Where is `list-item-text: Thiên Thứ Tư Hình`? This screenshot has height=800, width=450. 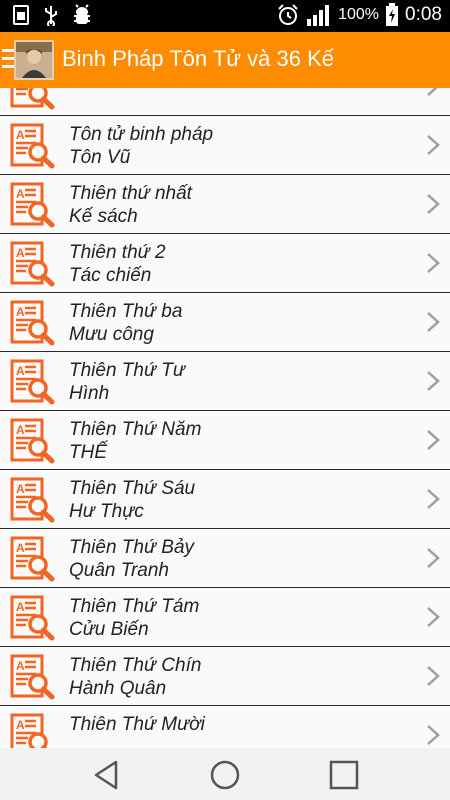
list-item-text: Thiên Thứ Tư Hình is located at coordinates (127, 382).